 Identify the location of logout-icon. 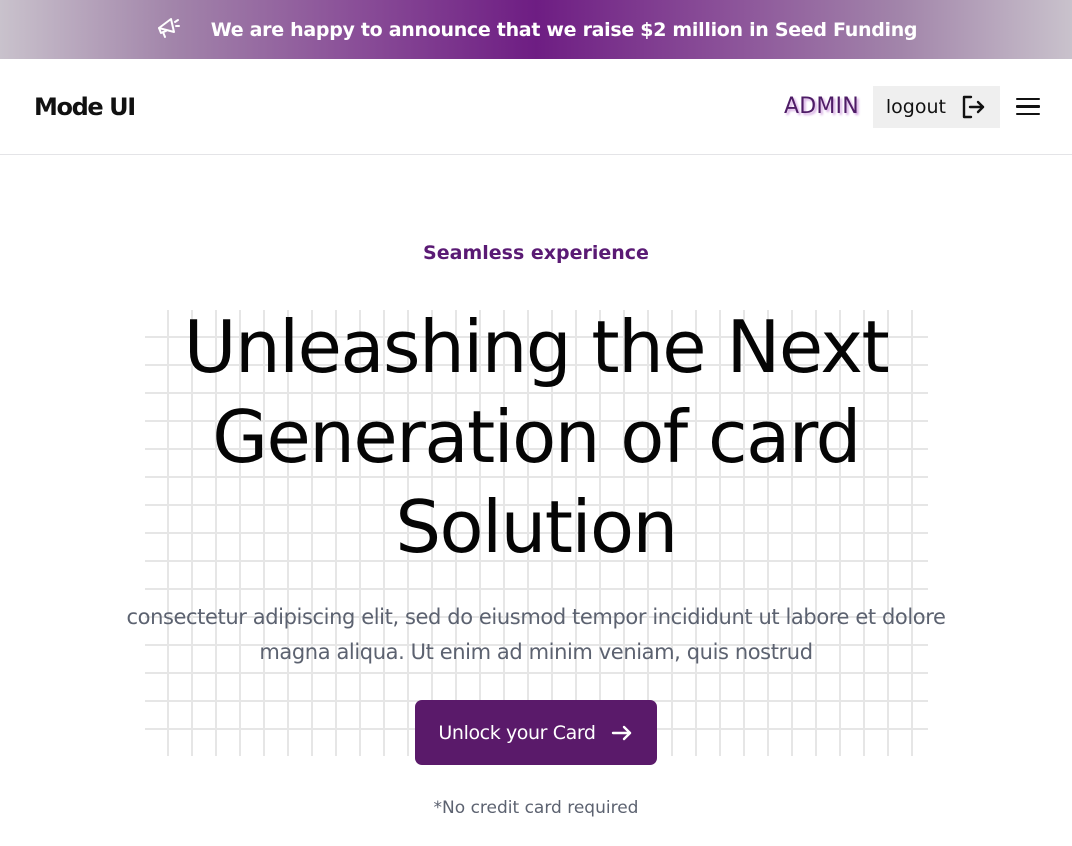
(973, 106).